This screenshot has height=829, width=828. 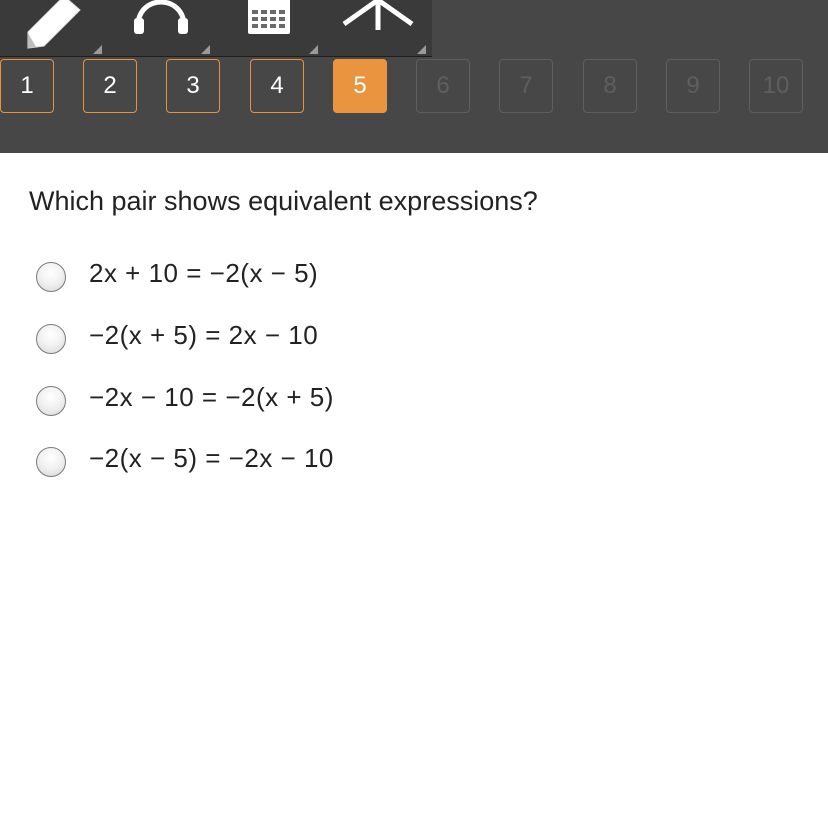 I want to click on question-8-button: 8, so click(x=610, y=86).